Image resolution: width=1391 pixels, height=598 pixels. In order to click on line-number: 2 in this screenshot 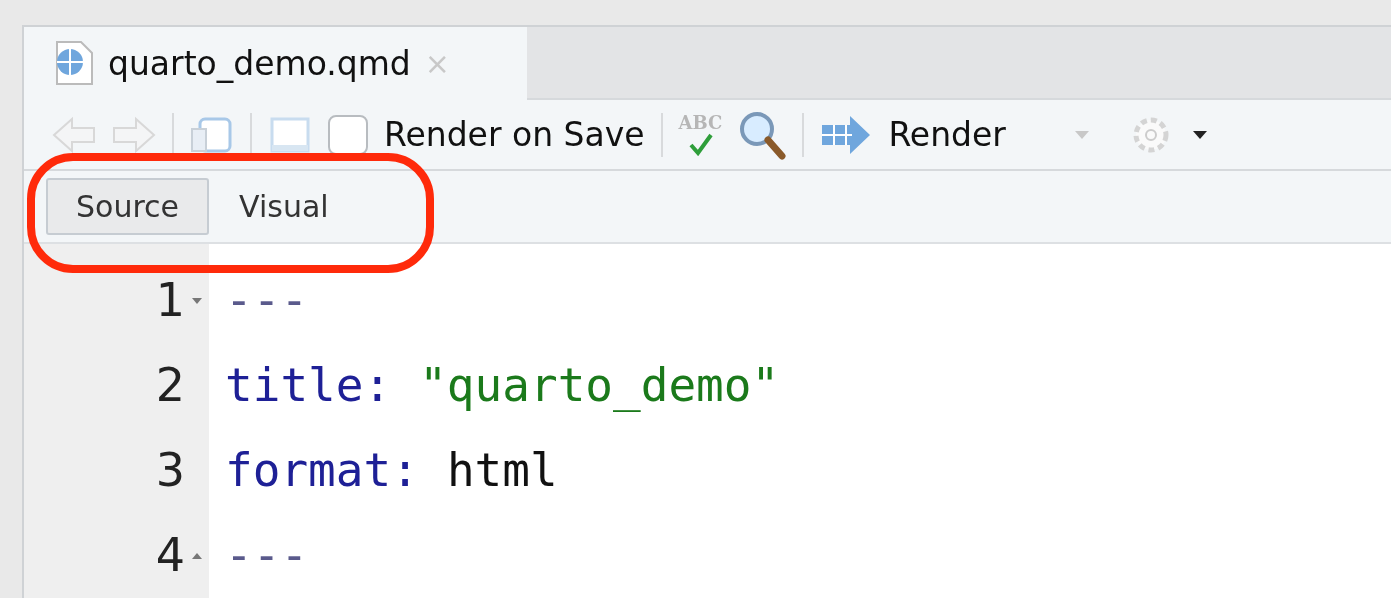, I will do `click(170, 385)`.